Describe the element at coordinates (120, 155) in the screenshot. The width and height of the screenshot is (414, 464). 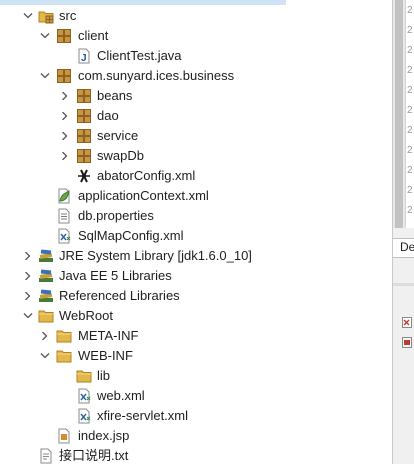
I see `tree-item-label: swapDb` at that location.